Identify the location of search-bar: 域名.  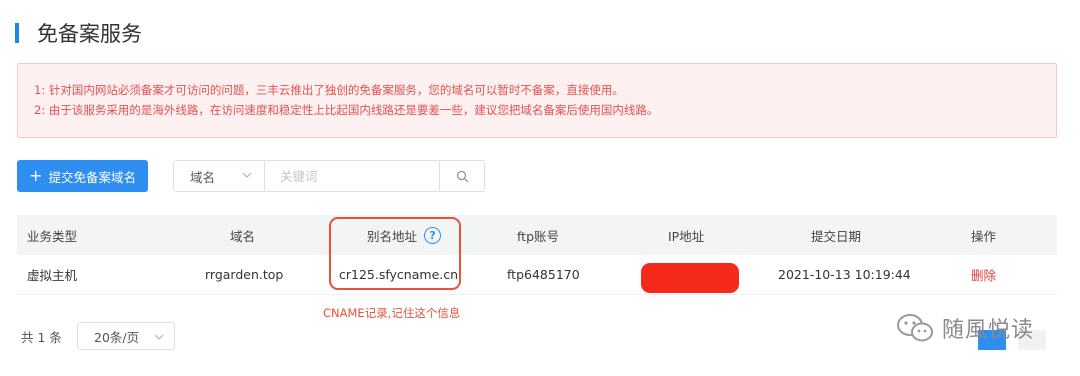
(329, 176).